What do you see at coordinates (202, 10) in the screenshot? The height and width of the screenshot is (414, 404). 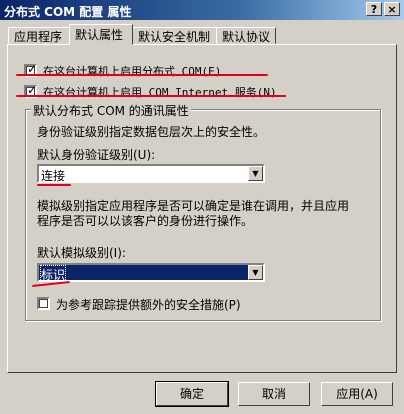 I see `title-bar: 分布式 COM 配置 属性 ? ×` at bounding box center [202, 10].